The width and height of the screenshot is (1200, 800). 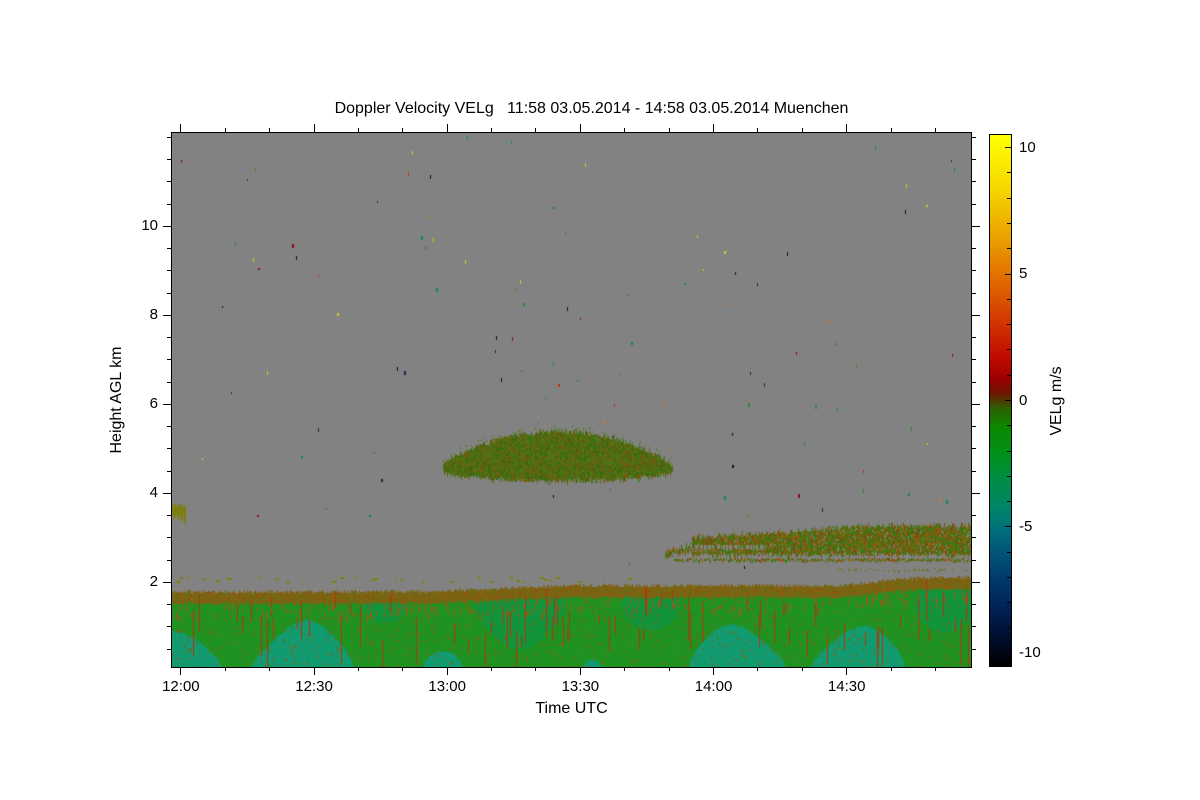 What do you see at coordinates (153, 493) in the screenshot?
I see `y-tick-label: 4` at bounding box center [153, 493].